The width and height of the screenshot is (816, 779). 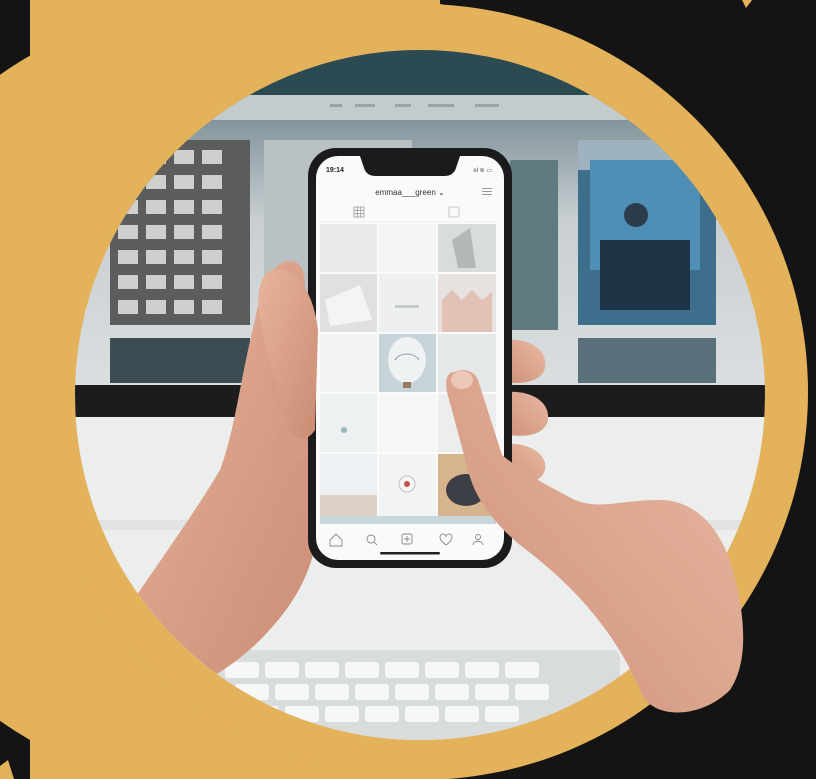 I want to click on phone-screen: 19:14 ııl ≋ ▭ emmaa___green ⌄, so click(x=410, y=358).